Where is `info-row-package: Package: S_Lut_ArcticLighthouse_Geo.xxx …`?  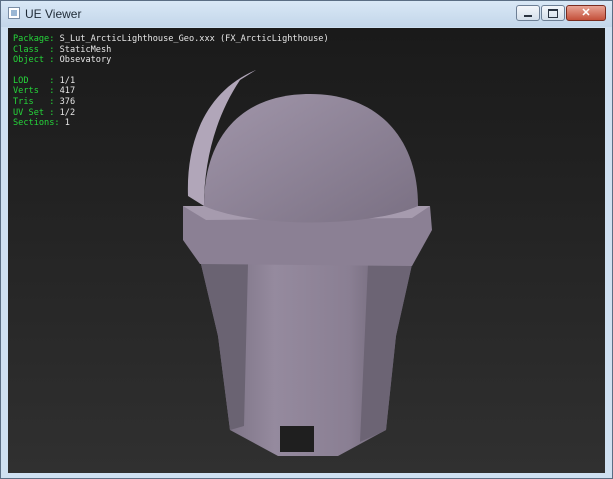 info-row-package: Package: S_Lut_ArcticLighthouse_Geo.xxx … is located at coordinates (171, 39).